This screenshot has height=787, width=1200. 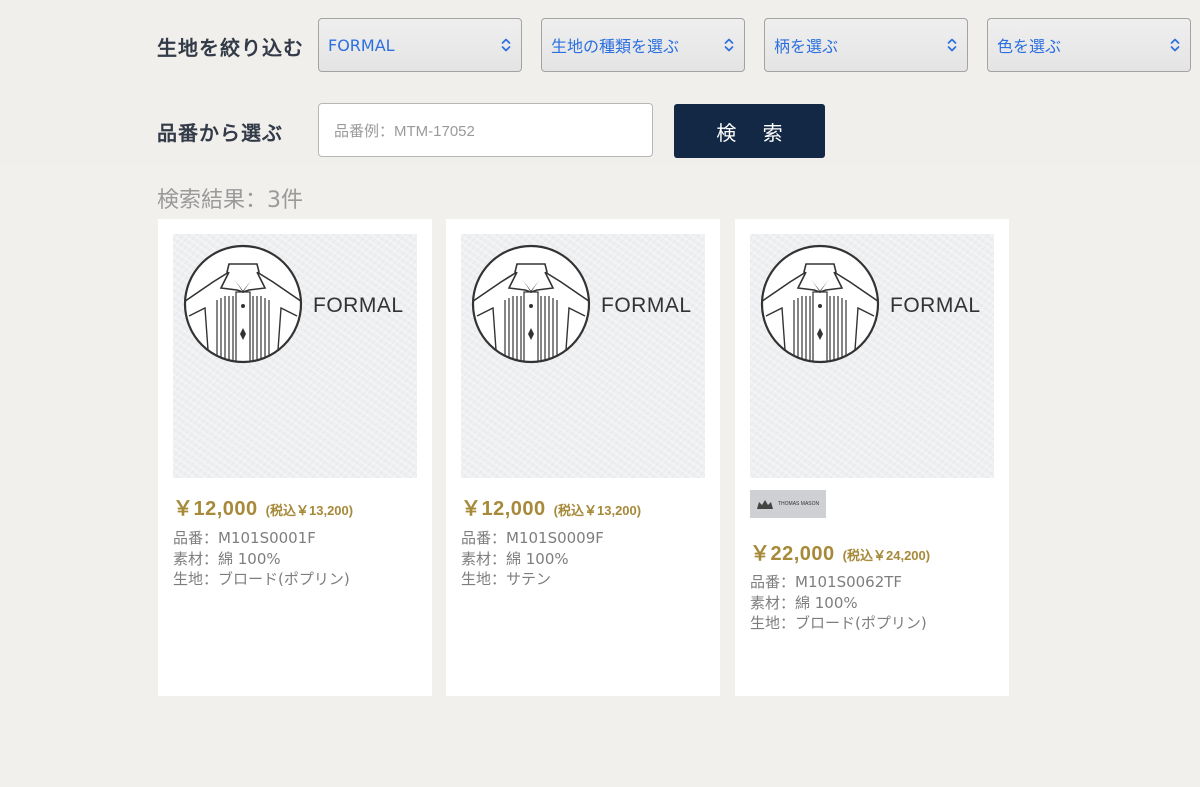 I want to click on product-specs: 品番：M101S0001F 素材：綿 100% 生地：ブロード(ポプリン), so click(x=261, y=559).